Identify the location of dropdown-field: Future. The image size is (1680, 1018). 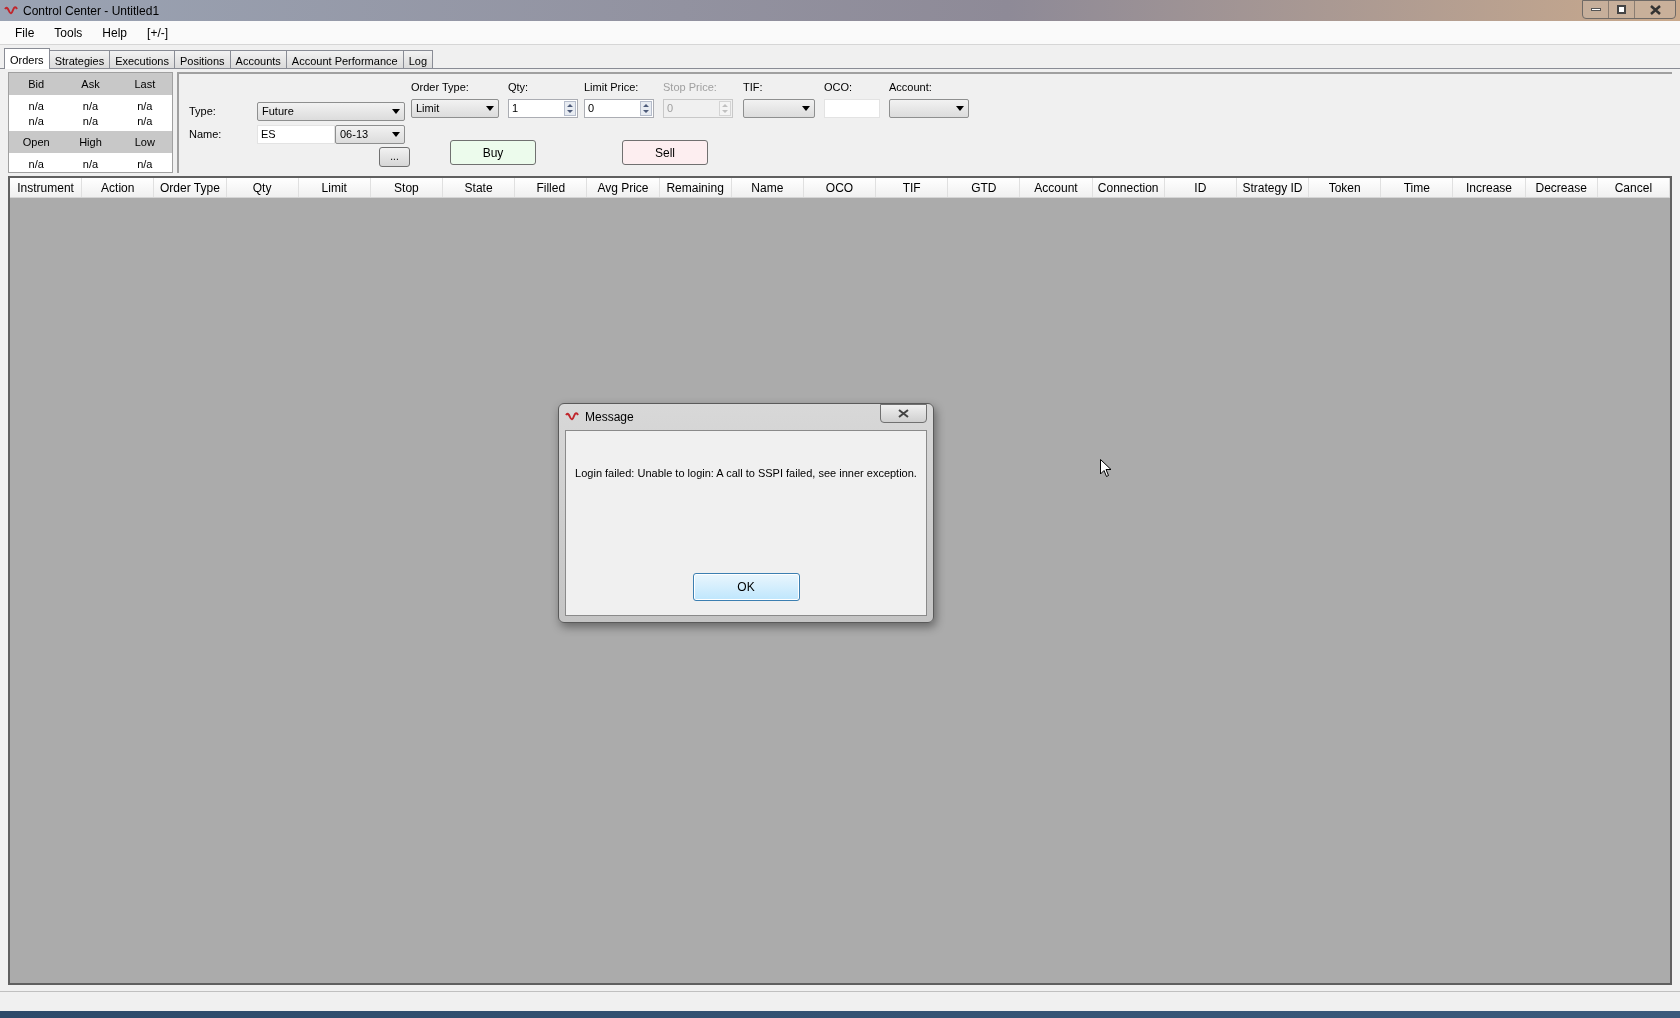
(331, 111).